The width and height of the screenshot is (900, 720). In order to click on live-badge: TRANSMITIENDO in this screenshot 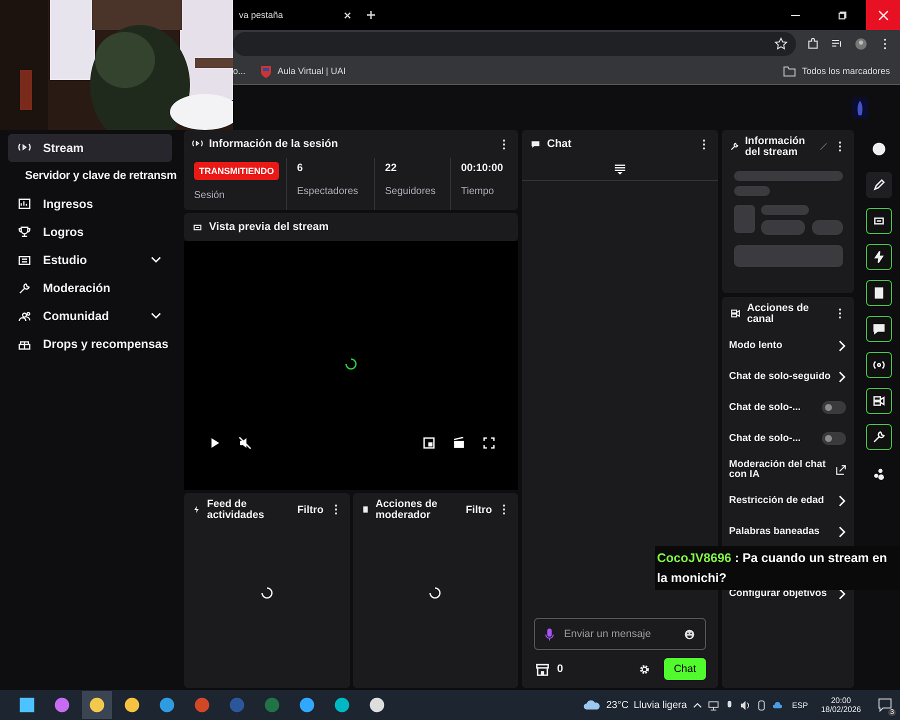, I will do `click(236, 171)`.